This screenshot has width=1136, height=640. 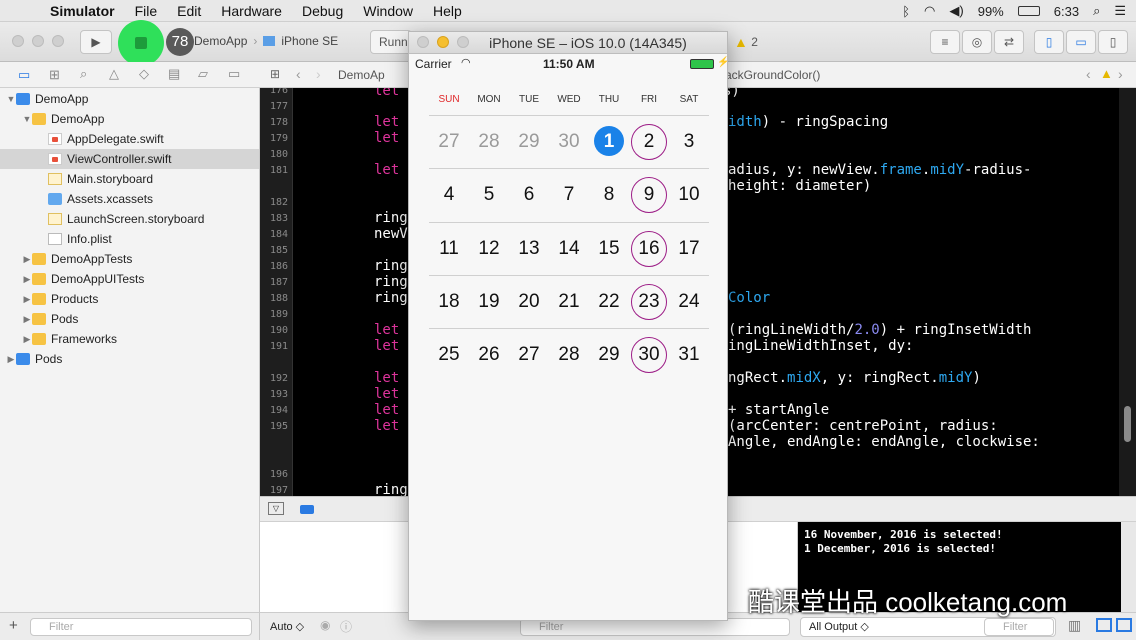 What do you see at coordinates (141, 627) in the screenshot?
I see `navigator-filter-input: Filter` at bounding box center [141, 627].